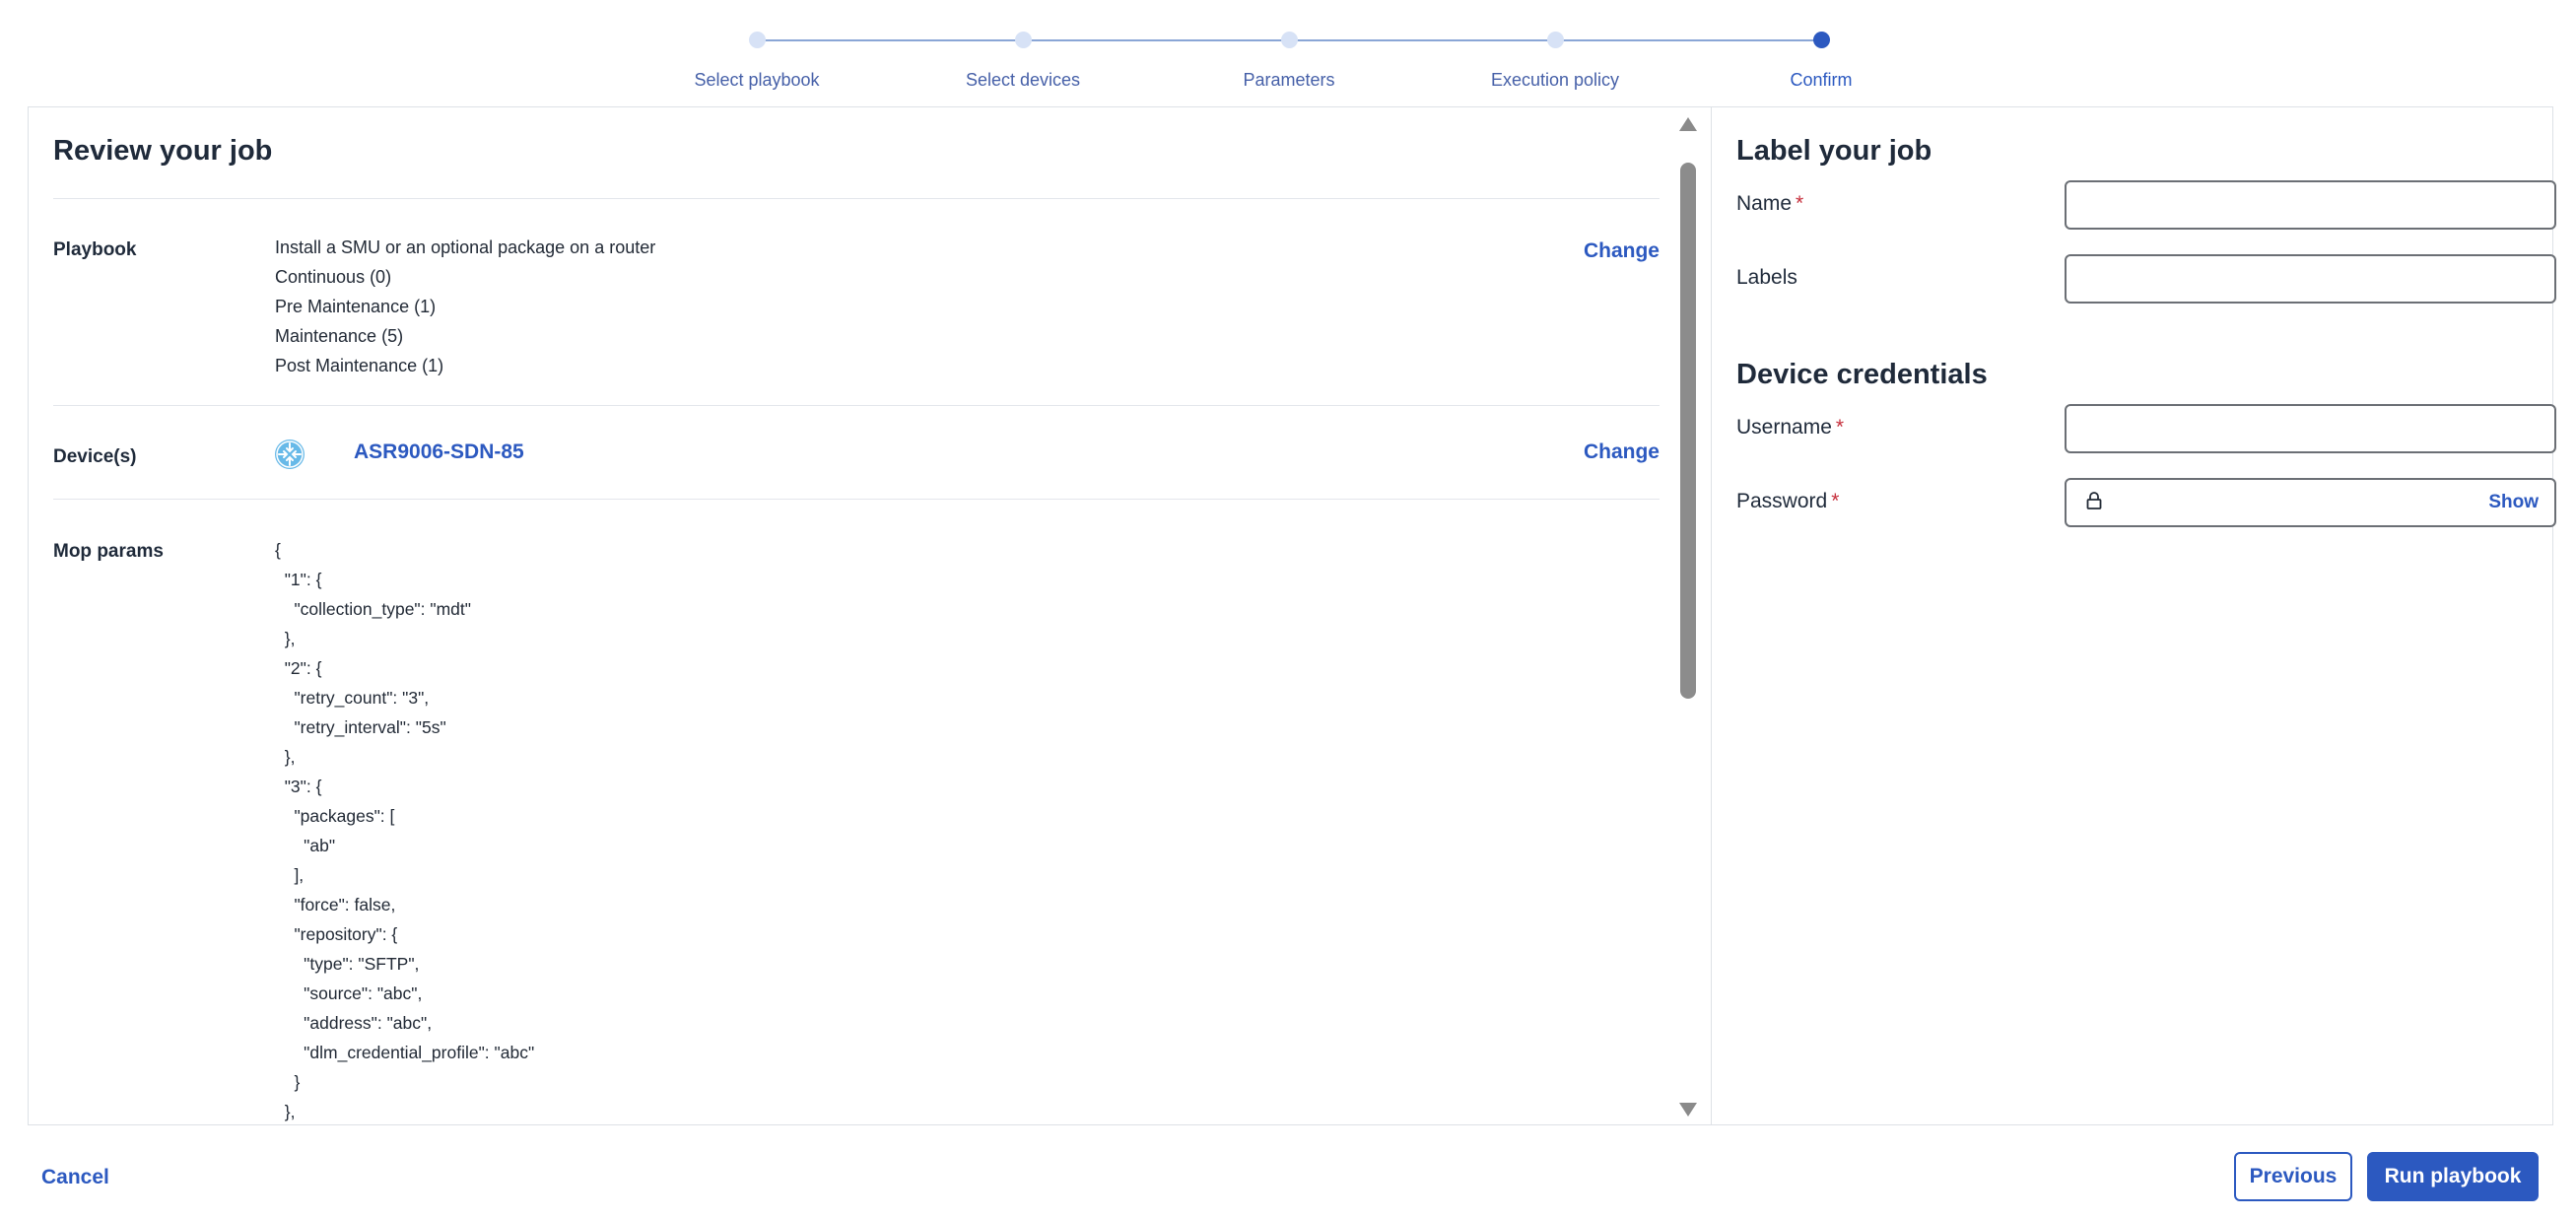  Describe the element at coordinates (305, 845) in the screenshot. I see `json-line: "ab"` at that location.